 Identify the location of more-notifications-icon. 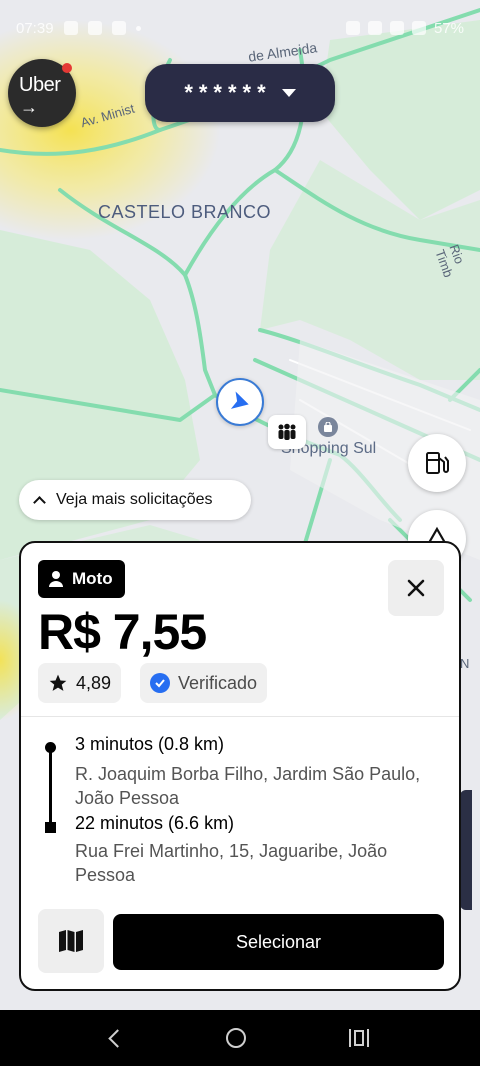
(138, 28).